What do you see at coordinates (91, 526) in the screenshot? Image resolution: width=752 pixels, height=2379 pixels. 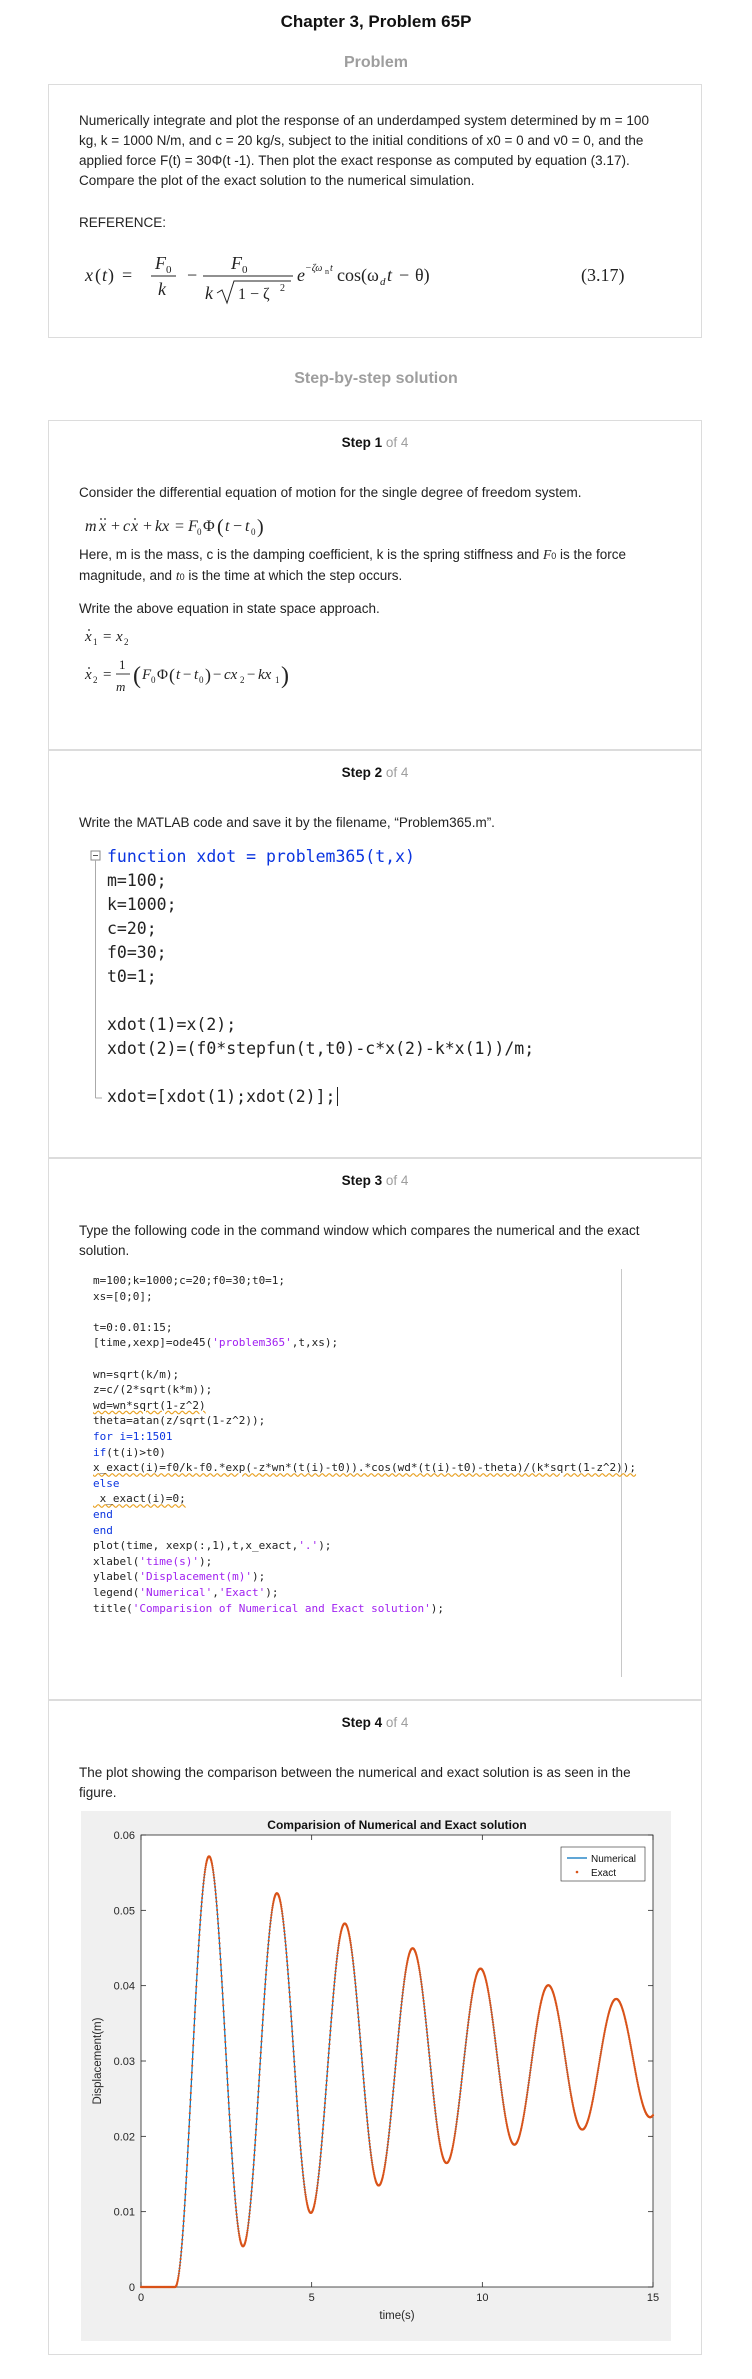 I see `svg-text: m` at bounding box center [91, 526].